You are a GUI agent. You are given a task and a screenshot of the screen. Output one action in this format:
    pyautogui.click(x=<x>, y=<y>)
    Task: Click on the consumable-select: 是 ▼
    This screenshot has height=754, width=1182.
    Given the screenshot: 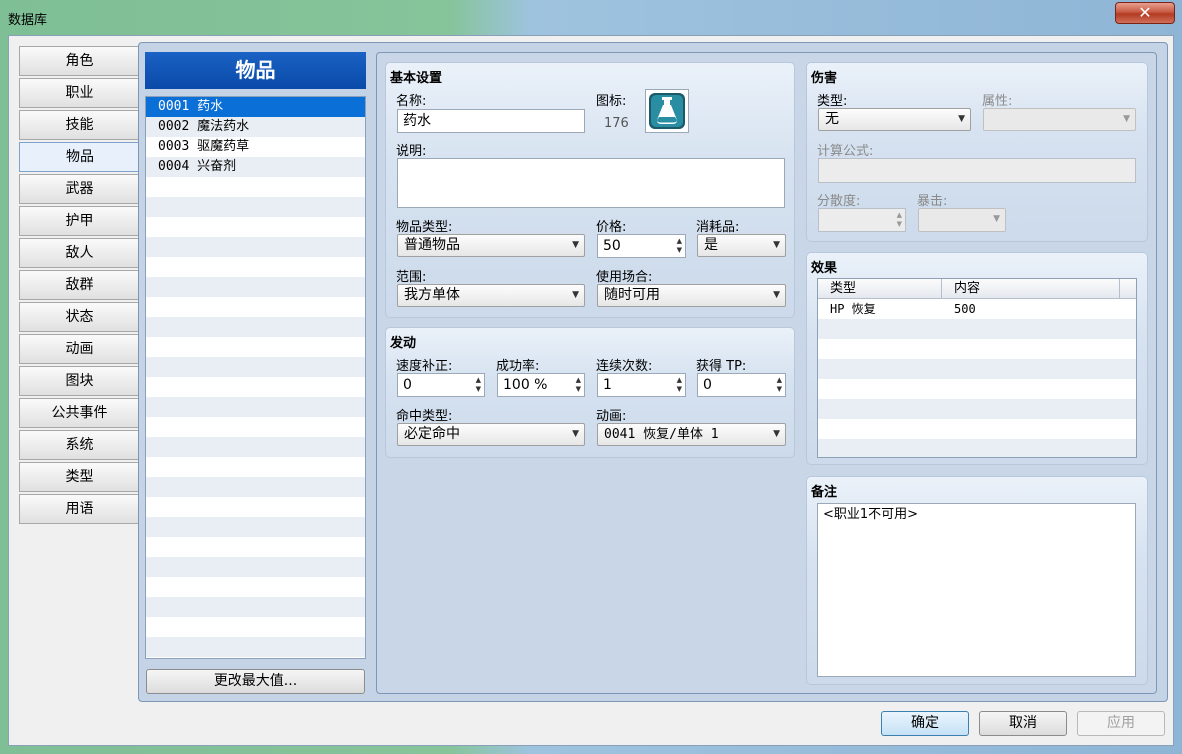 What is the action you would take?
    pyautogui.click(x=741, y=245)
    